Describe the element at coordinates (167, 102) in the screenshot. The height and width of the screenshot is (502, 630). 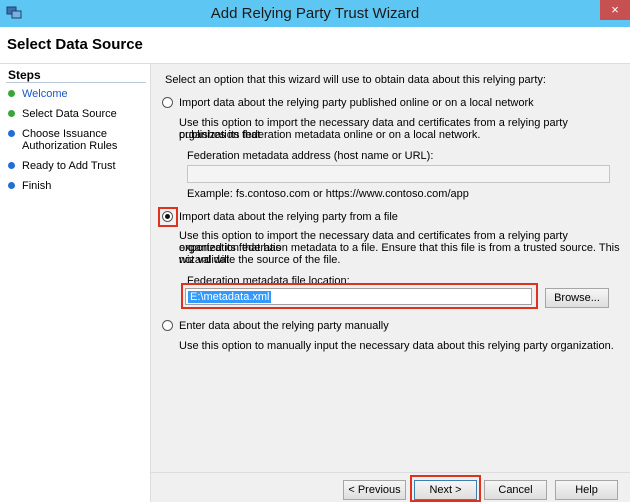
I see `radio-import-online` at that location.